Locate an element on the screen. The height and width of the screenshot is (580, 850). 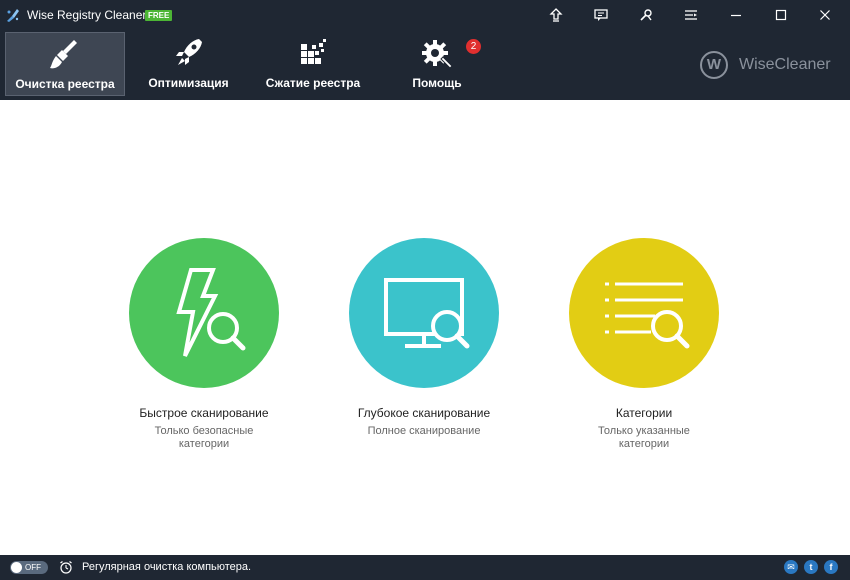
categories-card: Категории Только указанные категории is located at coordinates (644, 344).